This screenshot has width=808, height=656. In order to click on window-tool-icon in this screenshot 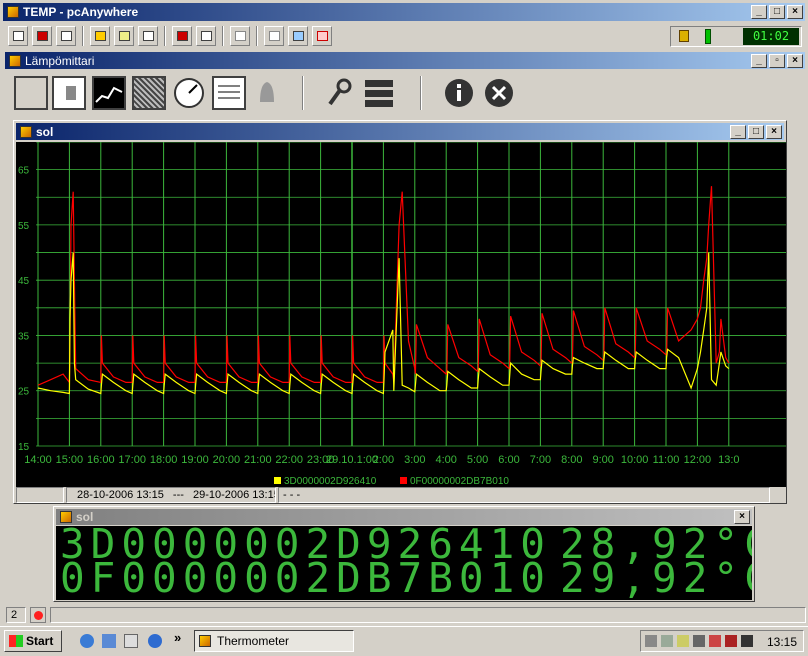, I will do `click(18, 36)`.